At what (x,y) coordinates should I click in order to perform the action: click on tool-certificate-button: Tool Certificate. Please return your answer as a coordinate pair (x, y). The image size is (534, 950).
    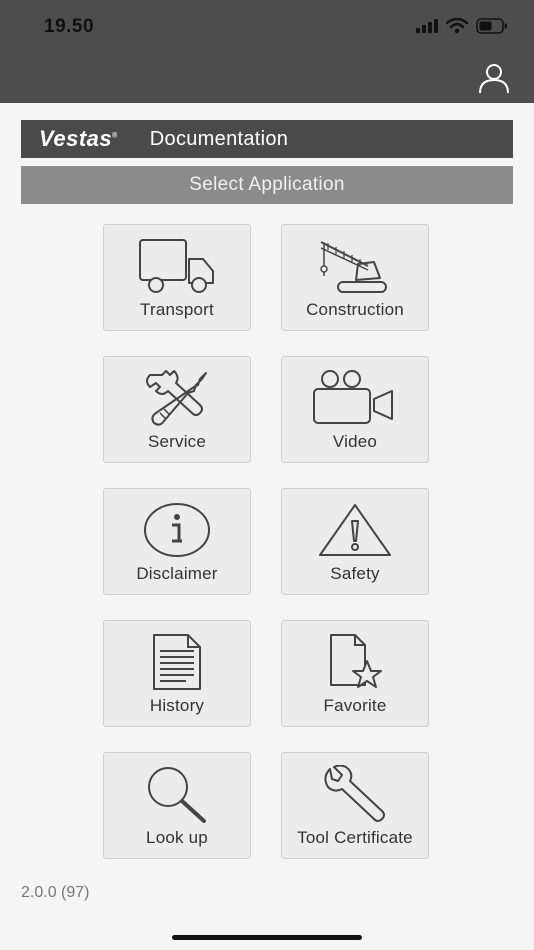
    Looking at the image, I should click on (355, 805).